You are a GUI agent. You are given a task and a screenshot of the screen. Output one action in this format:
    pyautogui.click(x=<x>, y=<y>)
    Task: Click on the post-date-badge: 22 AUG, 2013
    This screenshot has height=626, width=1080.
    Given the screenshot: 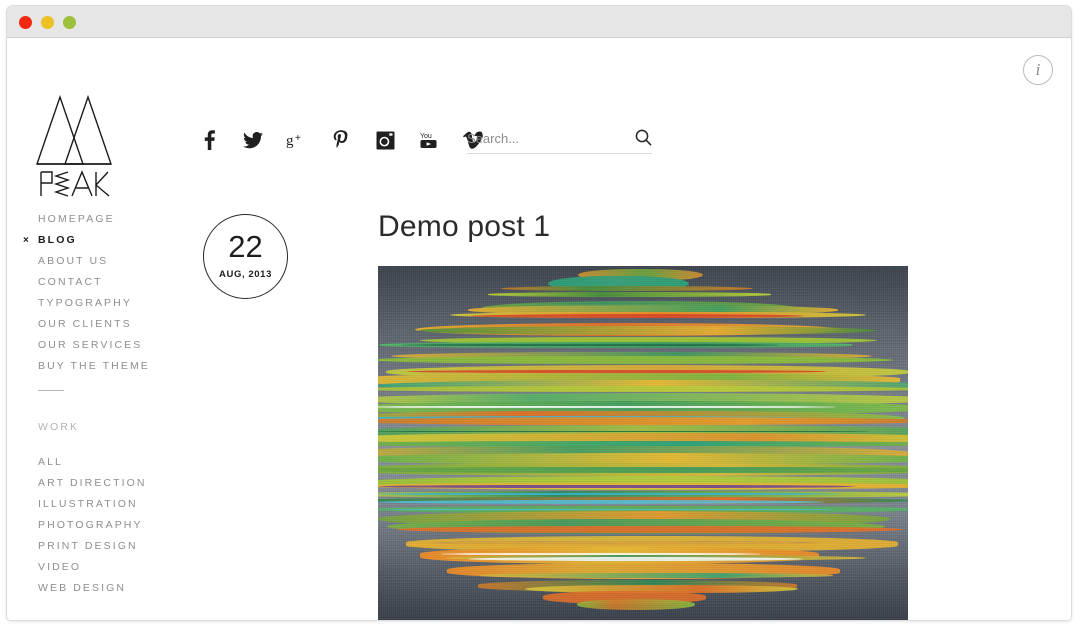 What is the action you would take?
    pyautogui.click(x=245, y=256)
    